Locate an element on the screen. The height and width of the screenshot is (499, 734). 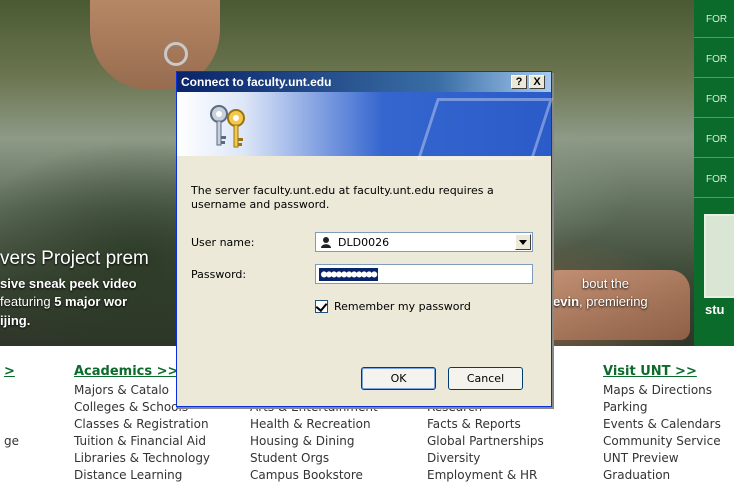
username-combobox: DLD0026 is located at coordinates (424, 242).